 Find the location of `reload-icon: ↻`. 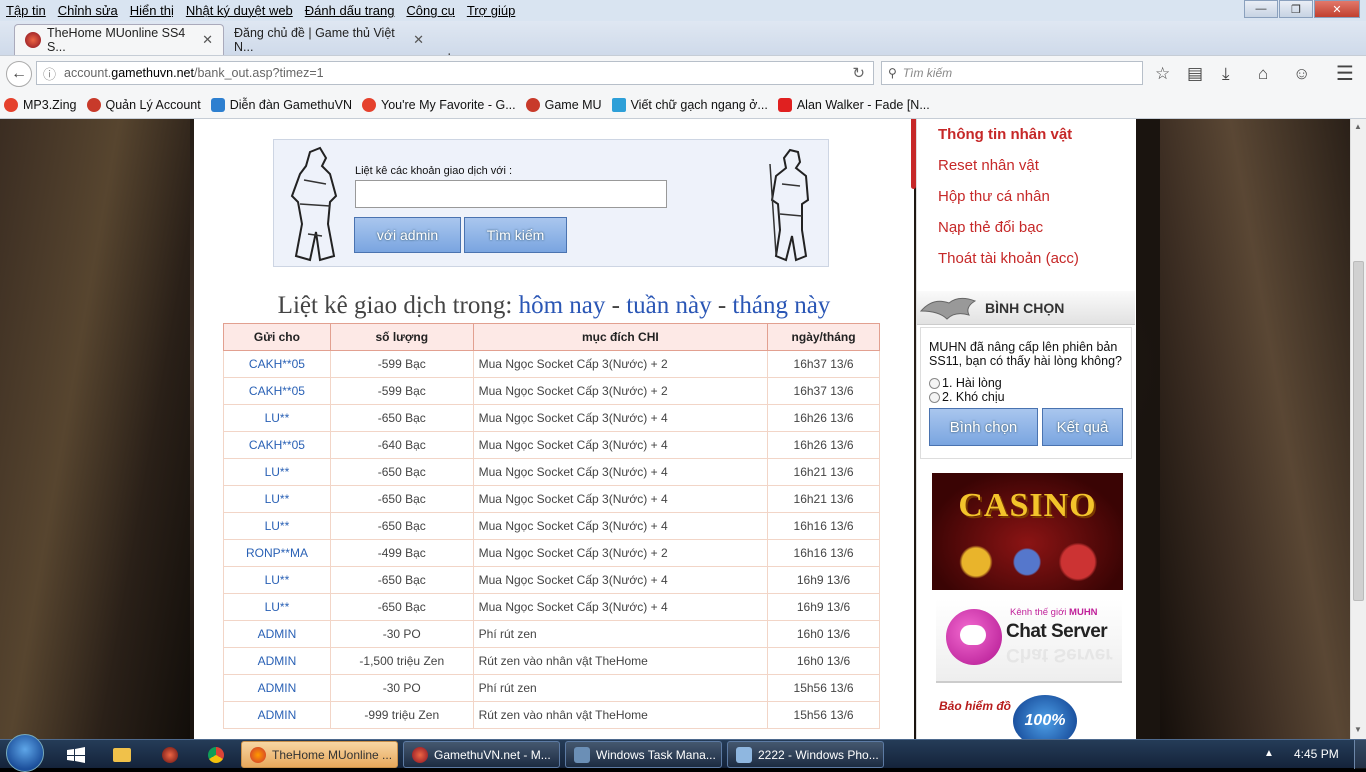

reload-icon: ↻ is located at coordinates (858, 73).